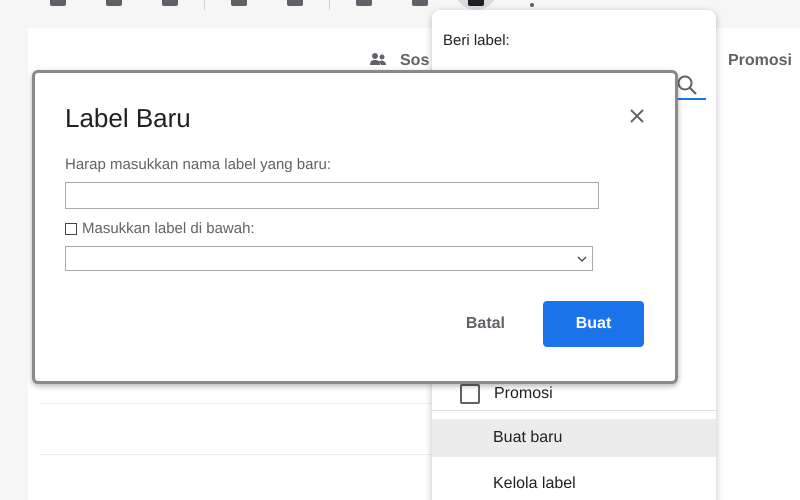  Describe the element at coordinates (168, 228) in the screenshot. I see `checkbox-label: Masukkan label di bawah:` at that location.